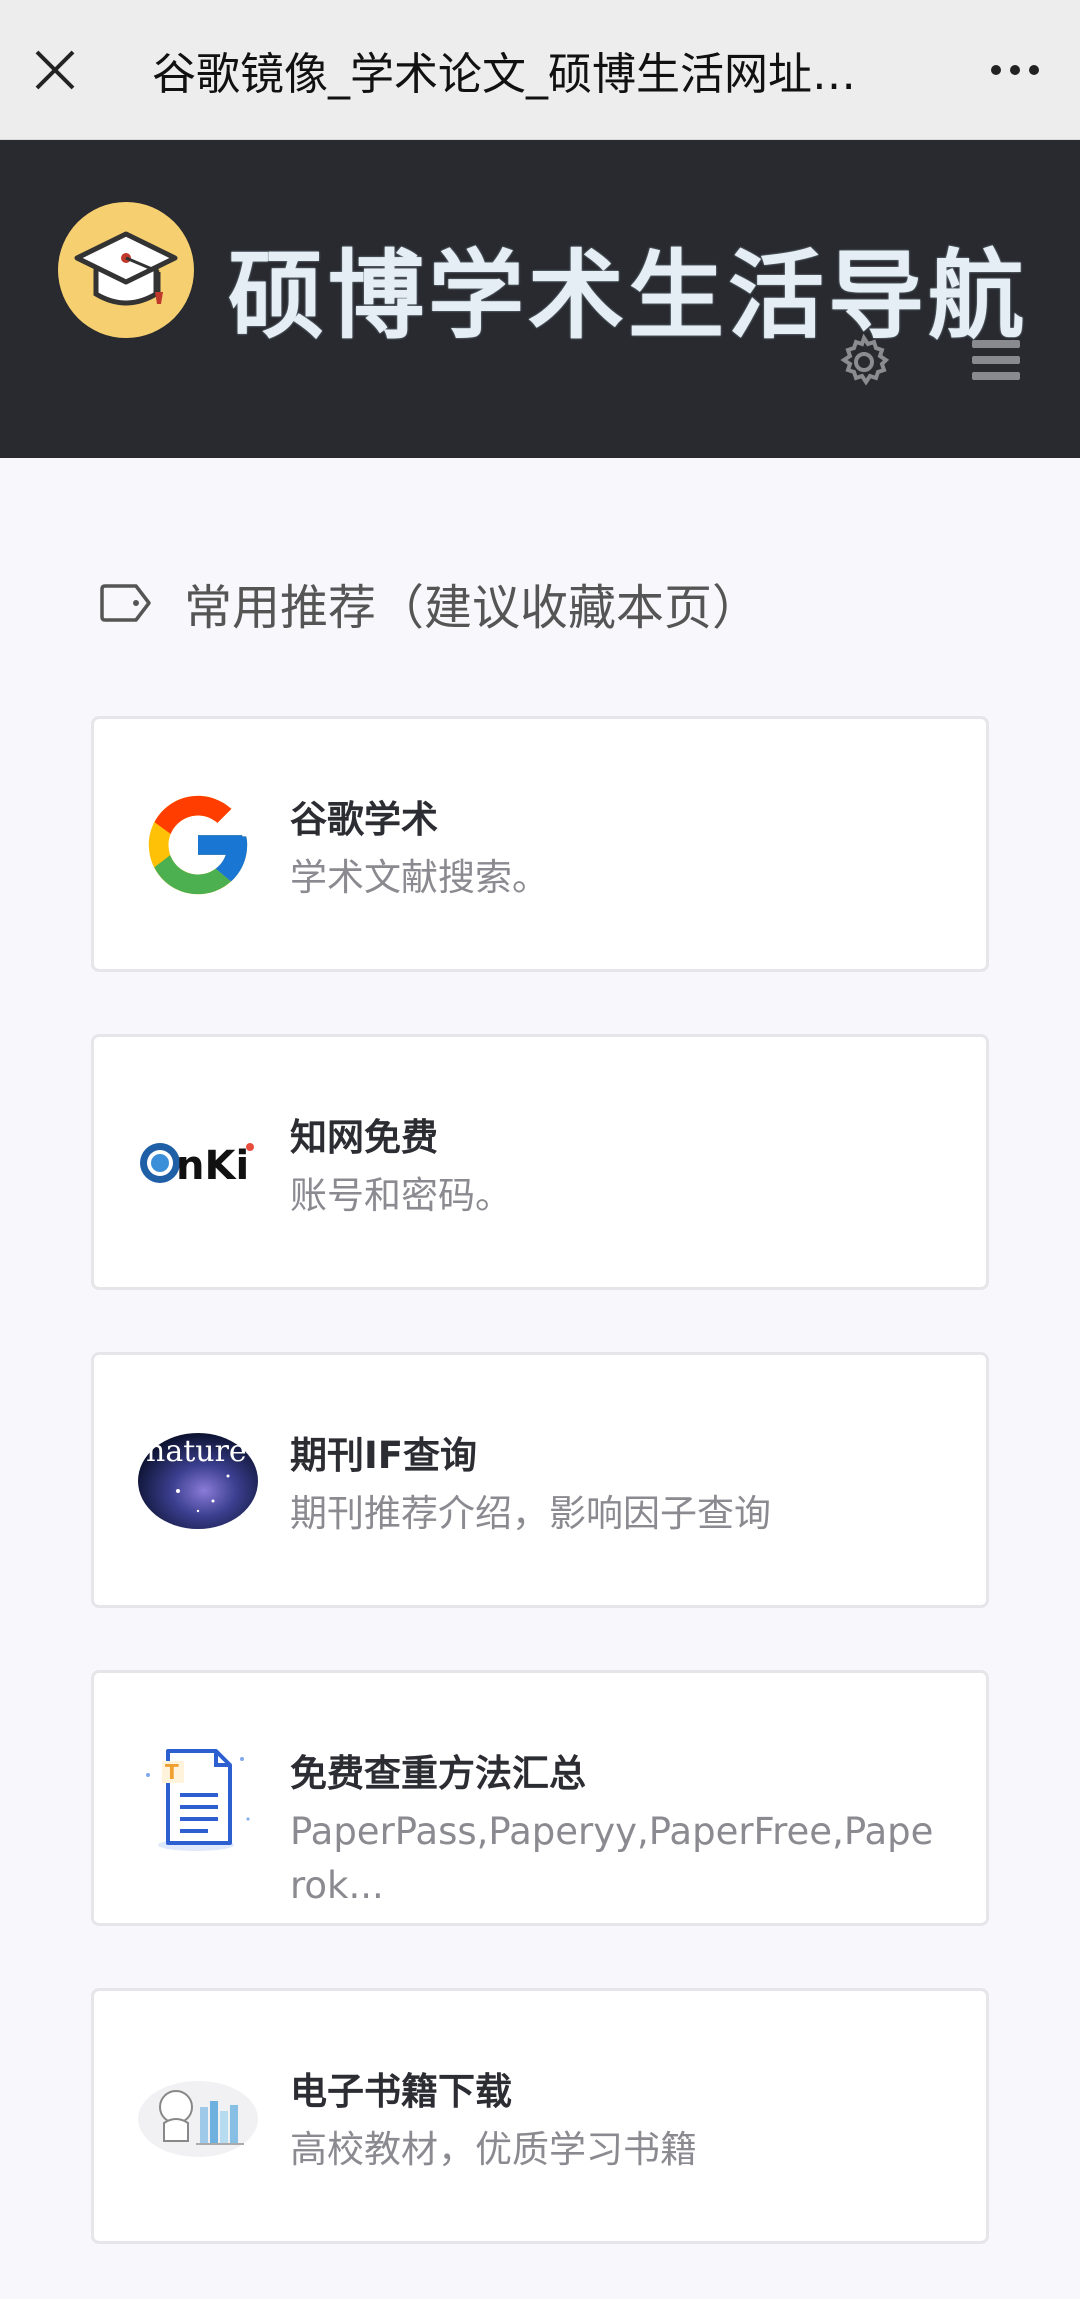 The width and height of the screenshot is (1080, 2299). Describe the element at coordinates (996, 69) in the screenshot. I see `more-icon` at that location.